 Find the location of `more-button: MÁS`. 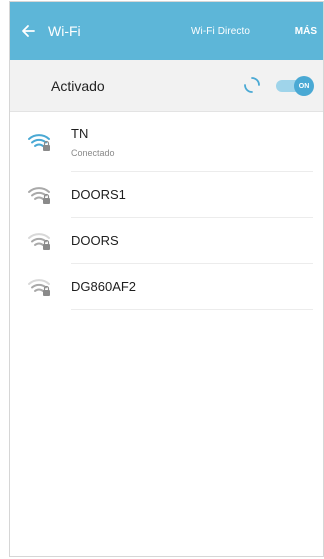

more-button: MÁS is located at coordinates (306, 31).